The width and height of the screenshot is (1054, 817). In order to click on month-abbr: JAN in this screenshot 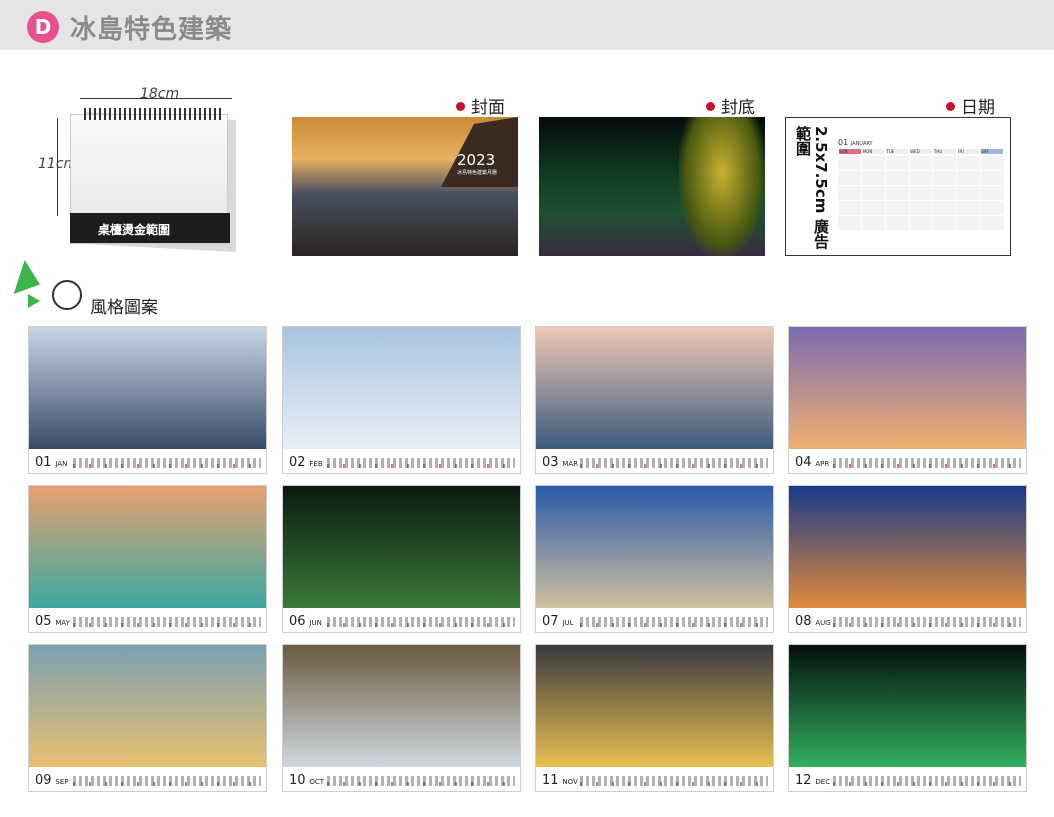, I will do `click(61, 464)`.